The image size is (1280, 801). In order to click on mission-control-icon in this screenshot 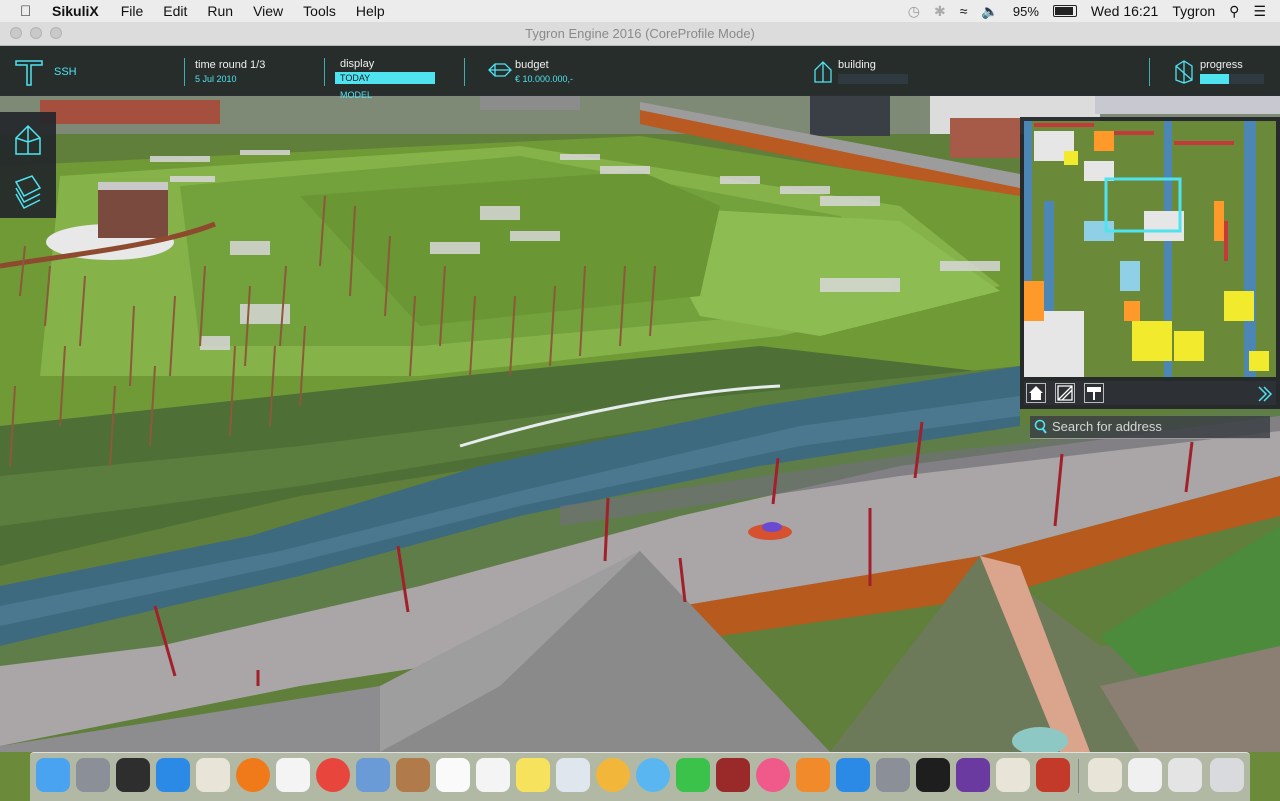, I will do `click(133, 775)`.